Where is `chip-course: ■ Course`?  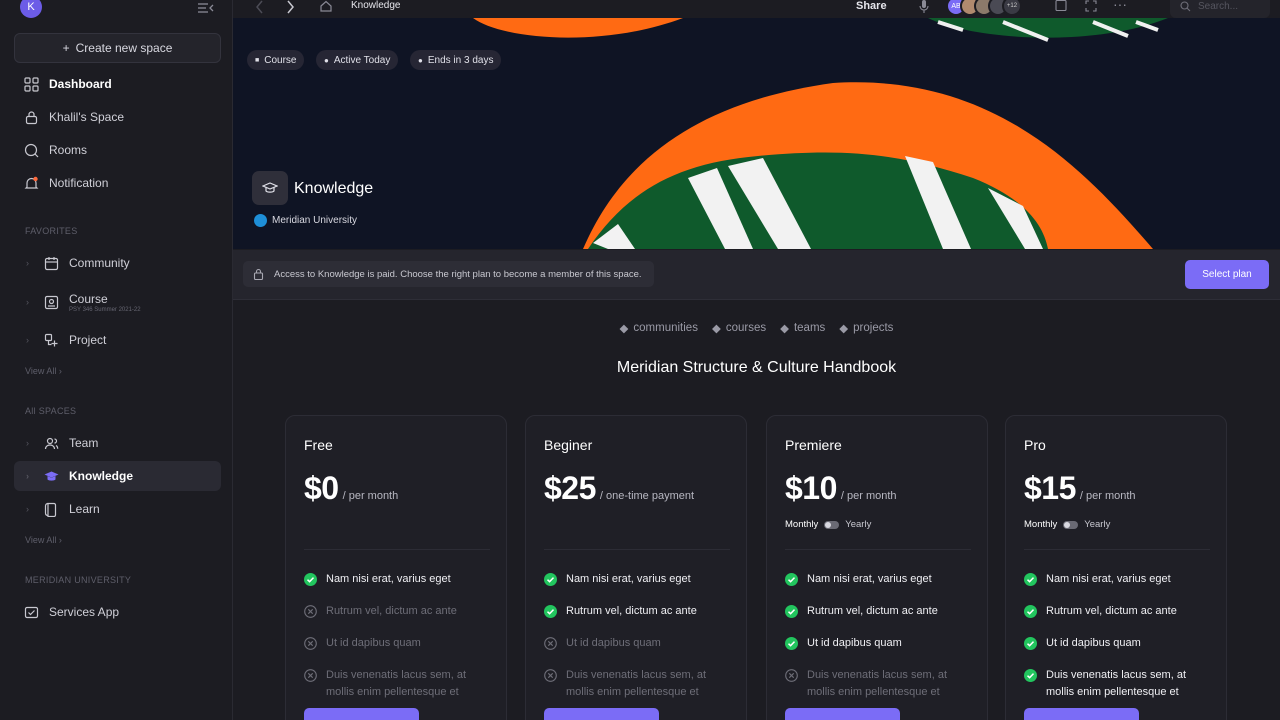 chip-course: ■ Course is located at coordinates (276, 60).